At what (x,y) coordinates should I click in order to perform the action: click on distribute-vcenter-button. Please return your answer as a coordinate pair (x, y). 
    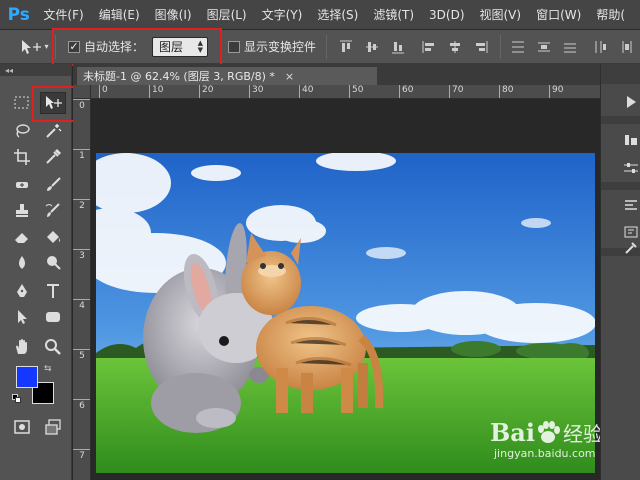
    Looking at the image, I should click on (544, 47).